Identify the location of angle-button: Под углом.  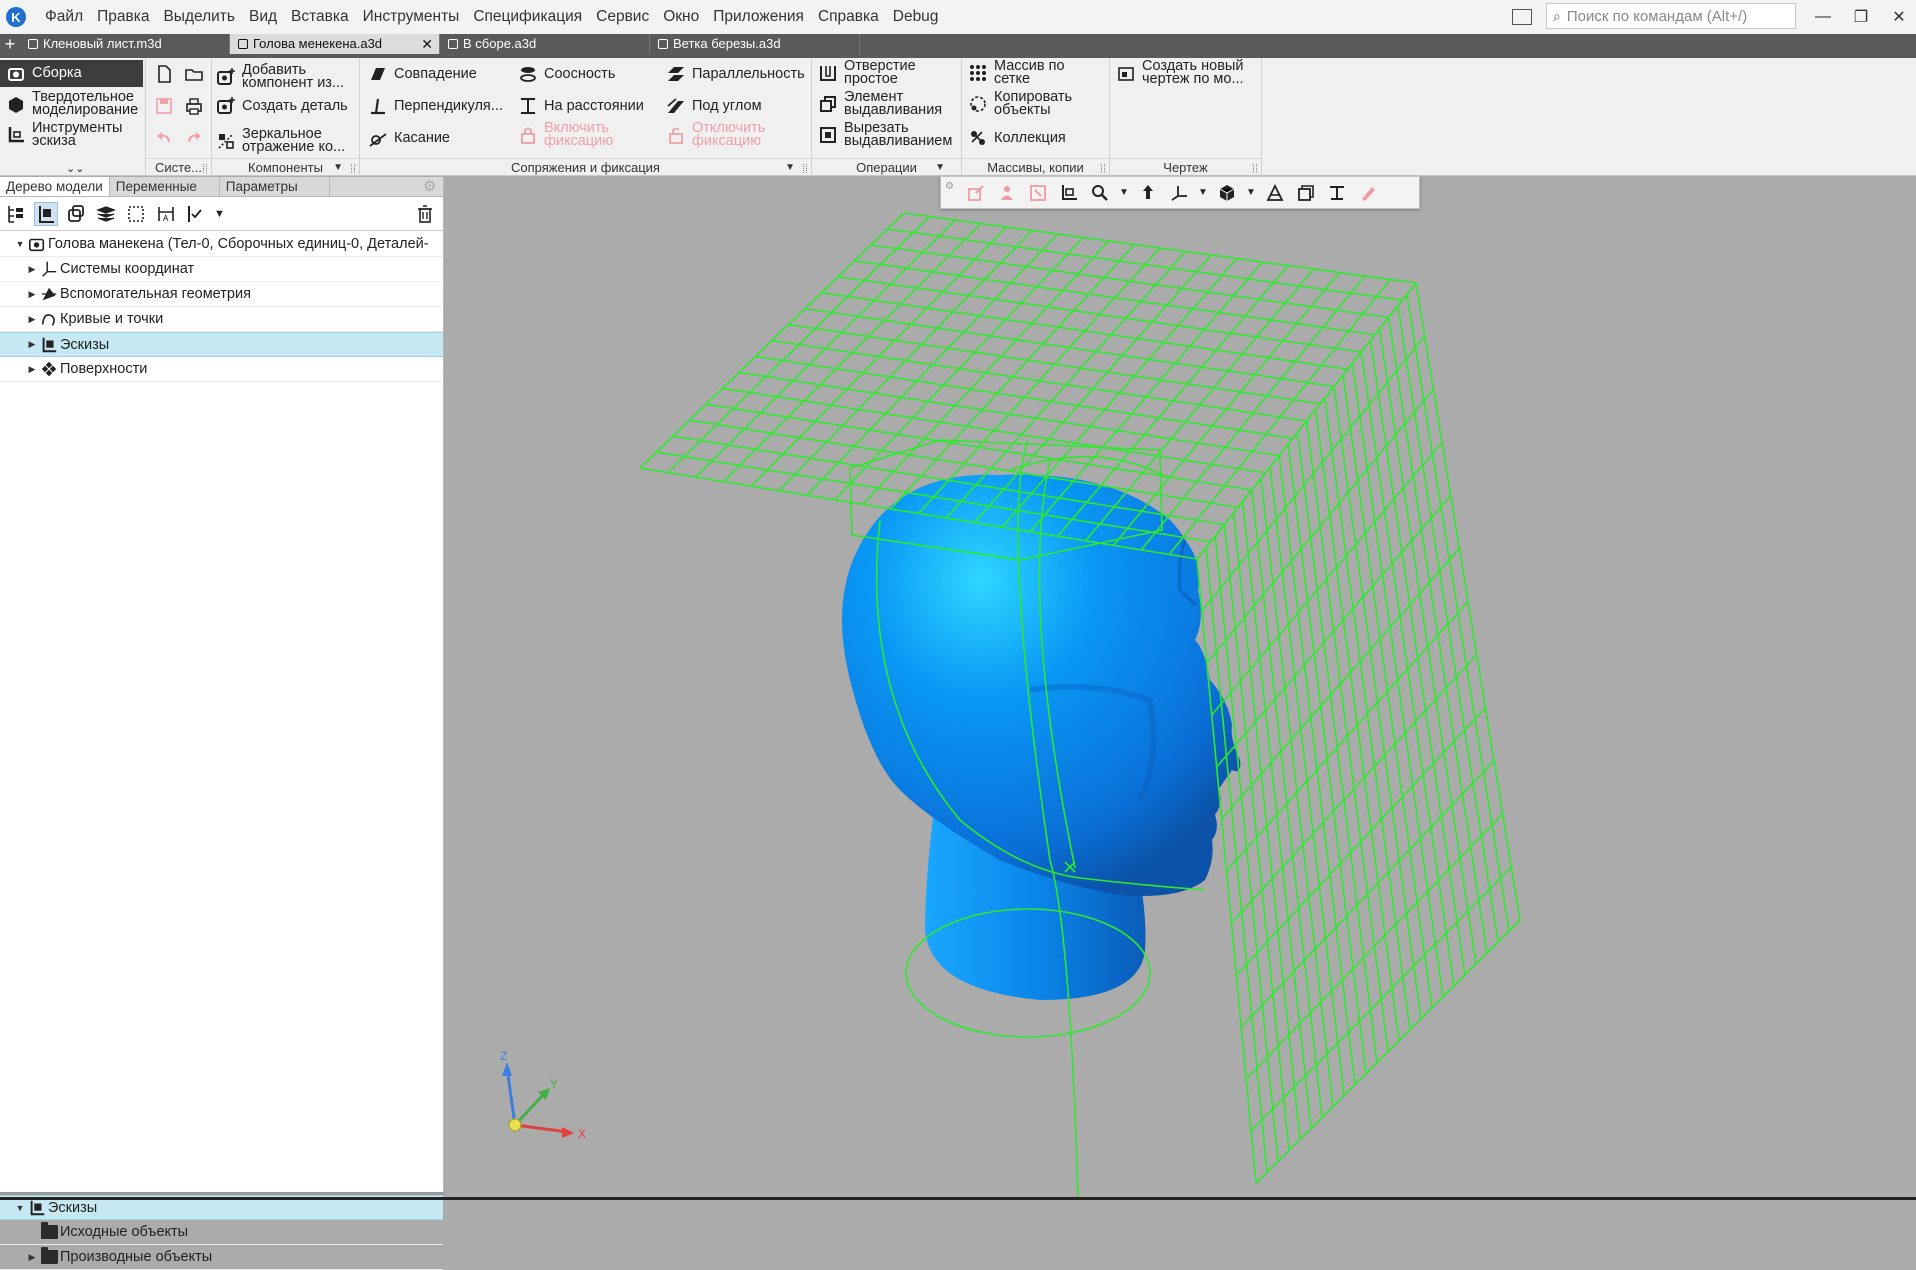
(714, 106).